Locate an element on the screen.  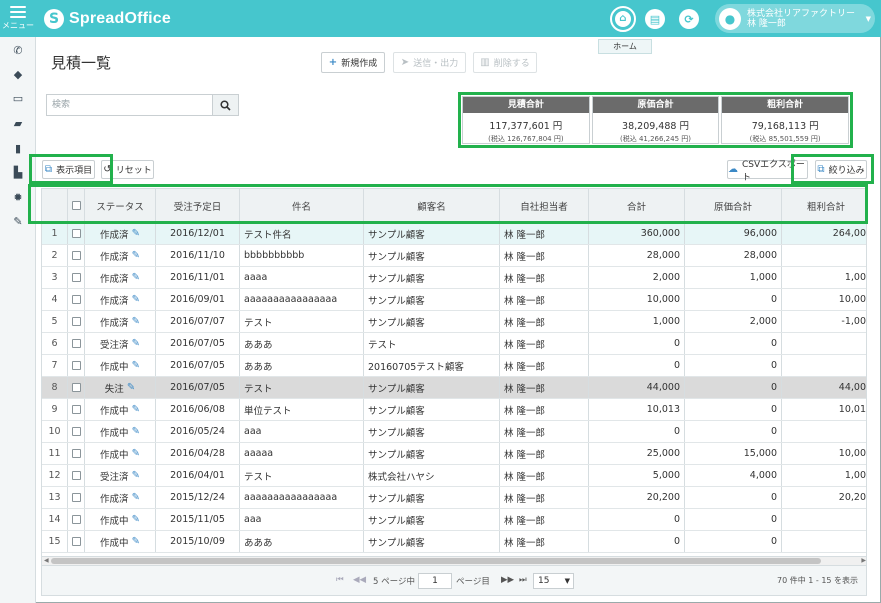
scrollbar-thumb is located at coordinates (436, 561).